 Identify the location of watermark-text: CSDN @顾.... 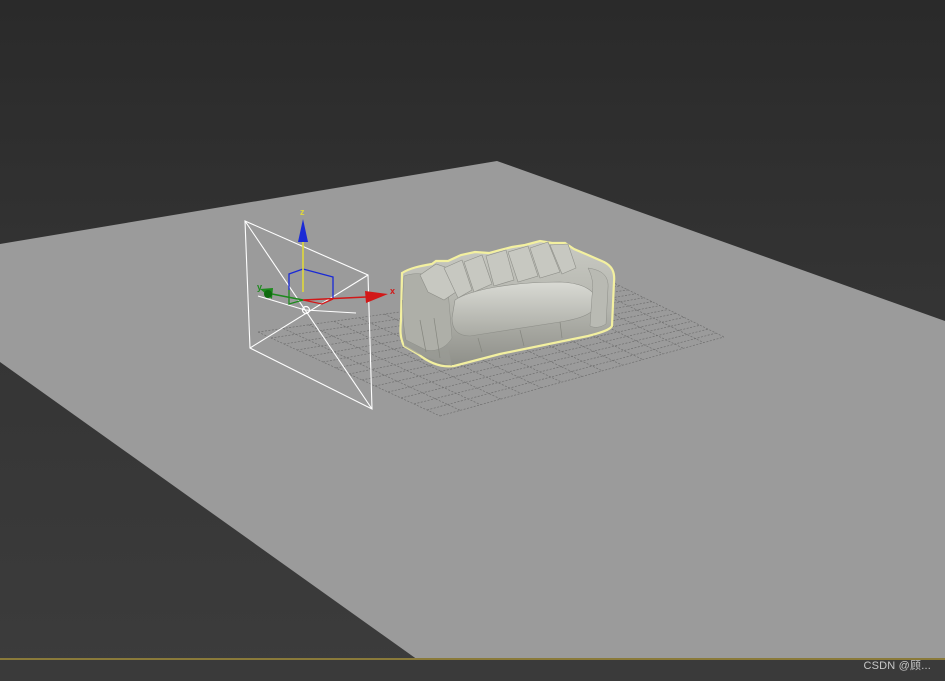
(897, 666).